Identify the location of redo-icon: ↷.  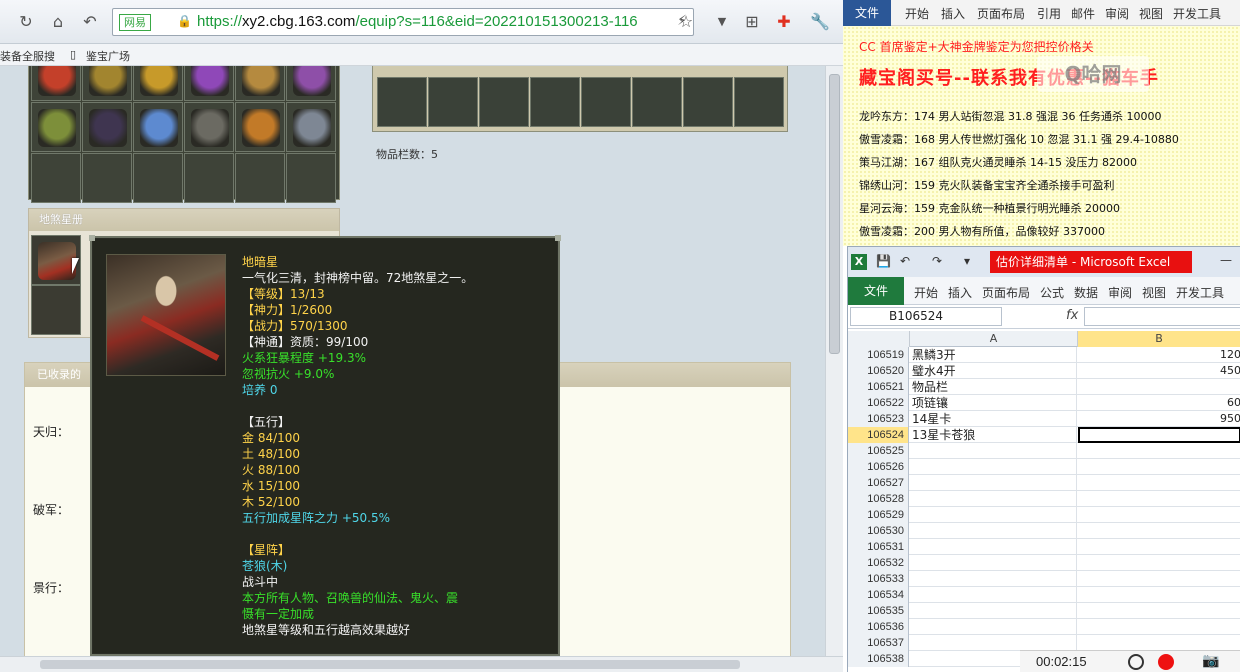
(937, 261).